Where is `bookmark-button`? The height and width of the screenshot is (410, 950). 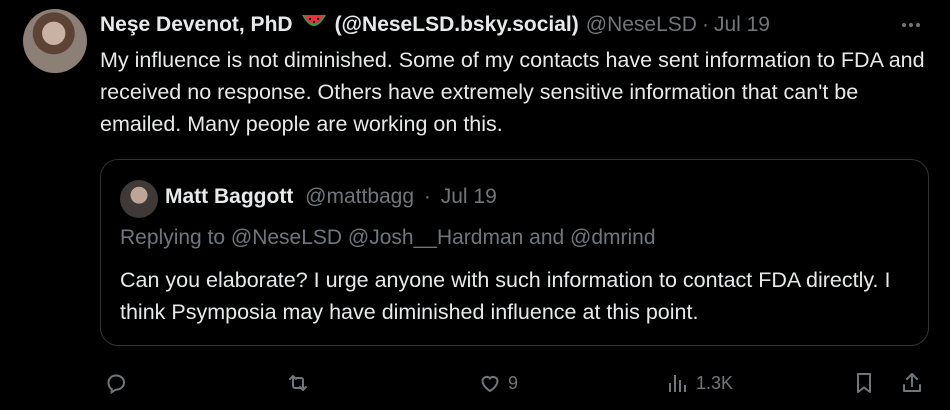
bookmark-button is located at coordinates (864, 383).